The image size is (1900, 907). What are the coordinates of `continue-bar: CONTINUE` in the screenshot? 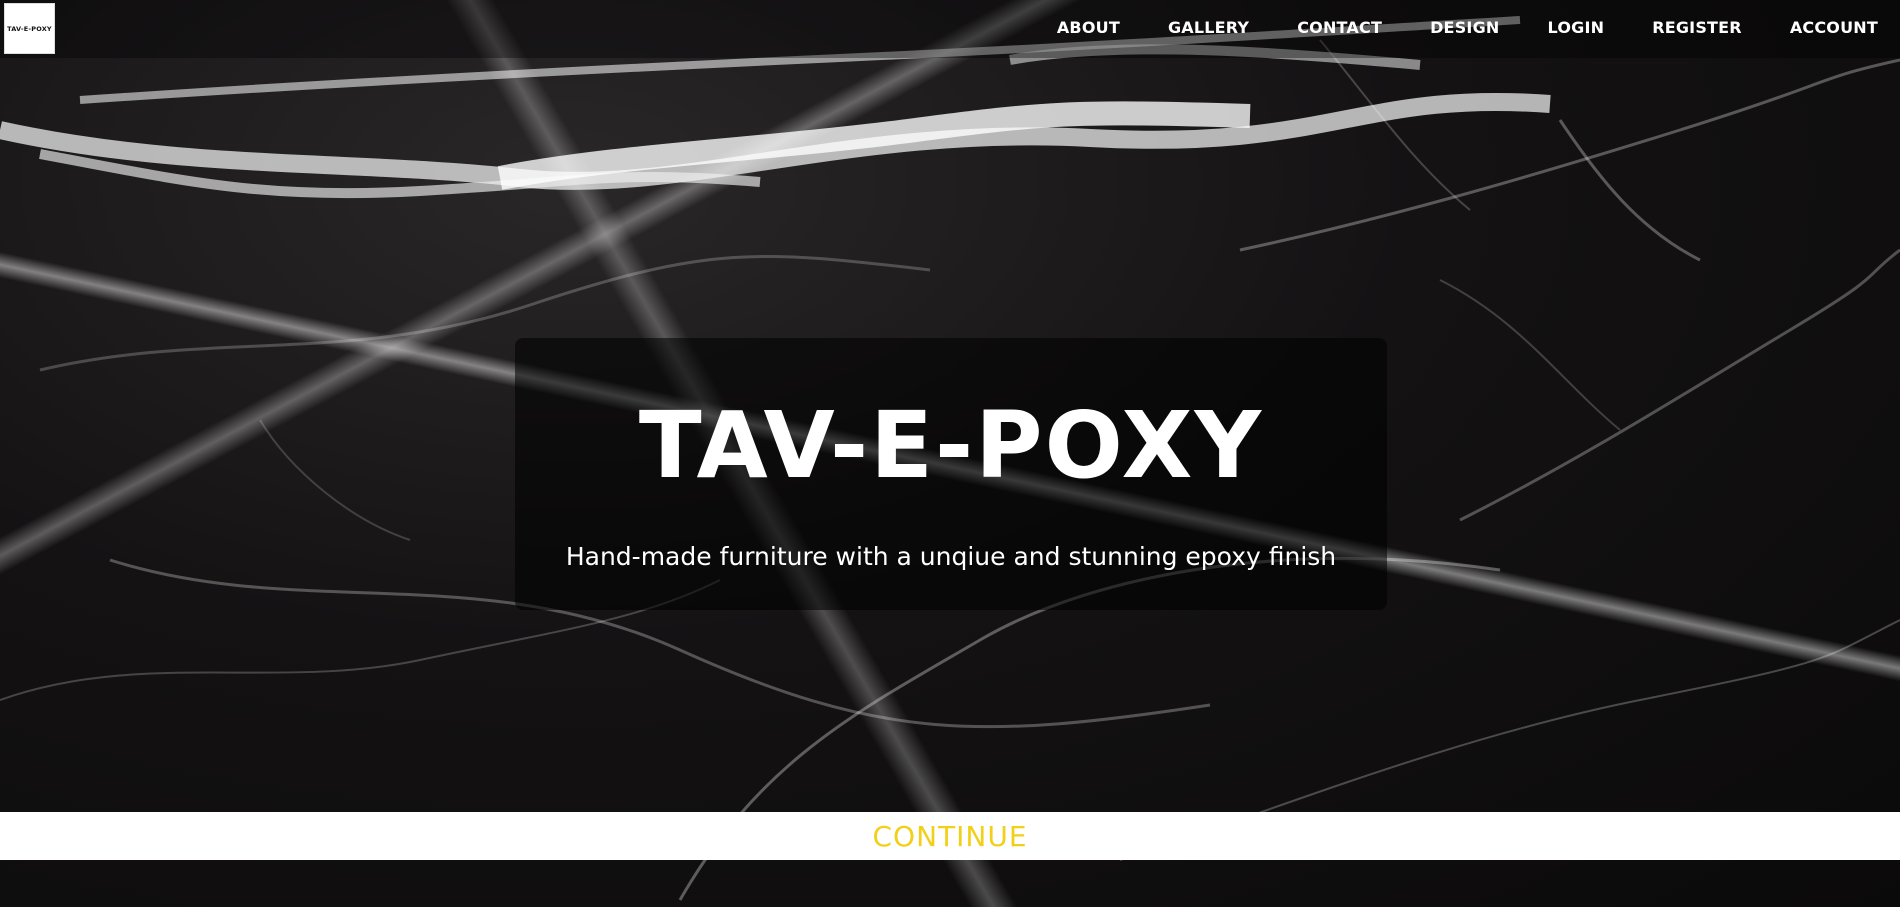 It's located at (950, 836).